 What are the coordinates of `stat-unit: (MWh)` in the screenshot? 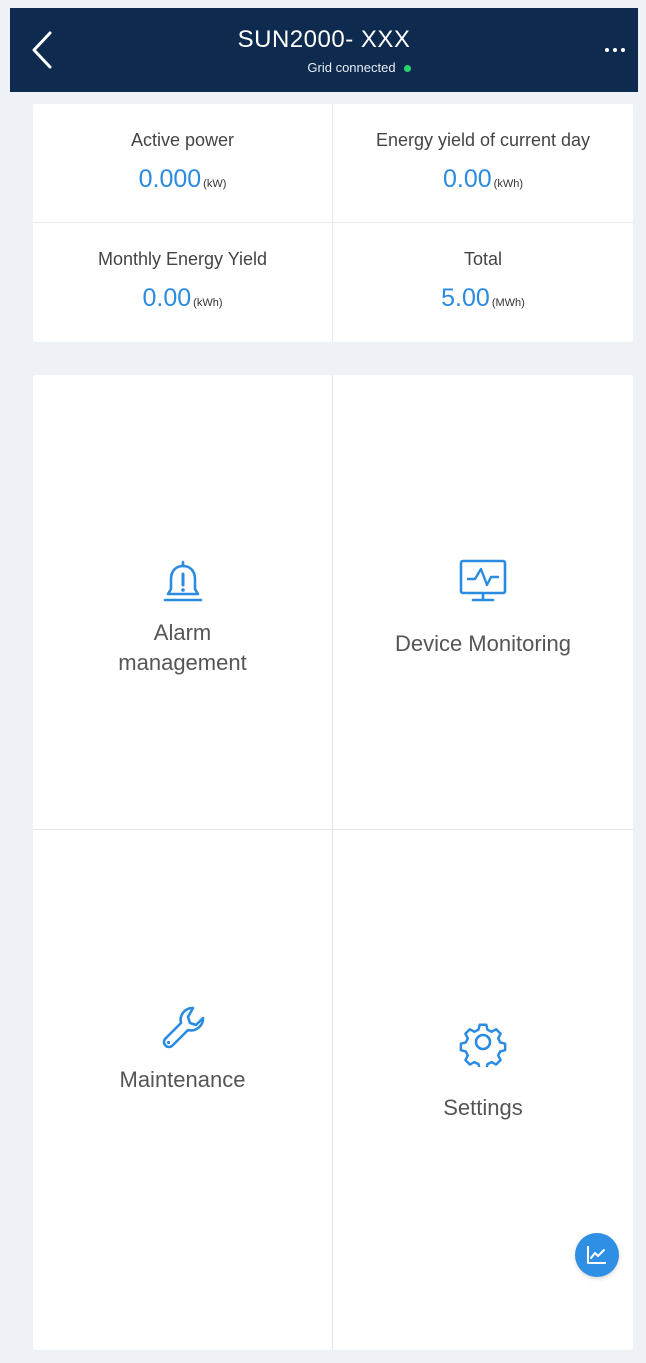 It's located at (508, 303).